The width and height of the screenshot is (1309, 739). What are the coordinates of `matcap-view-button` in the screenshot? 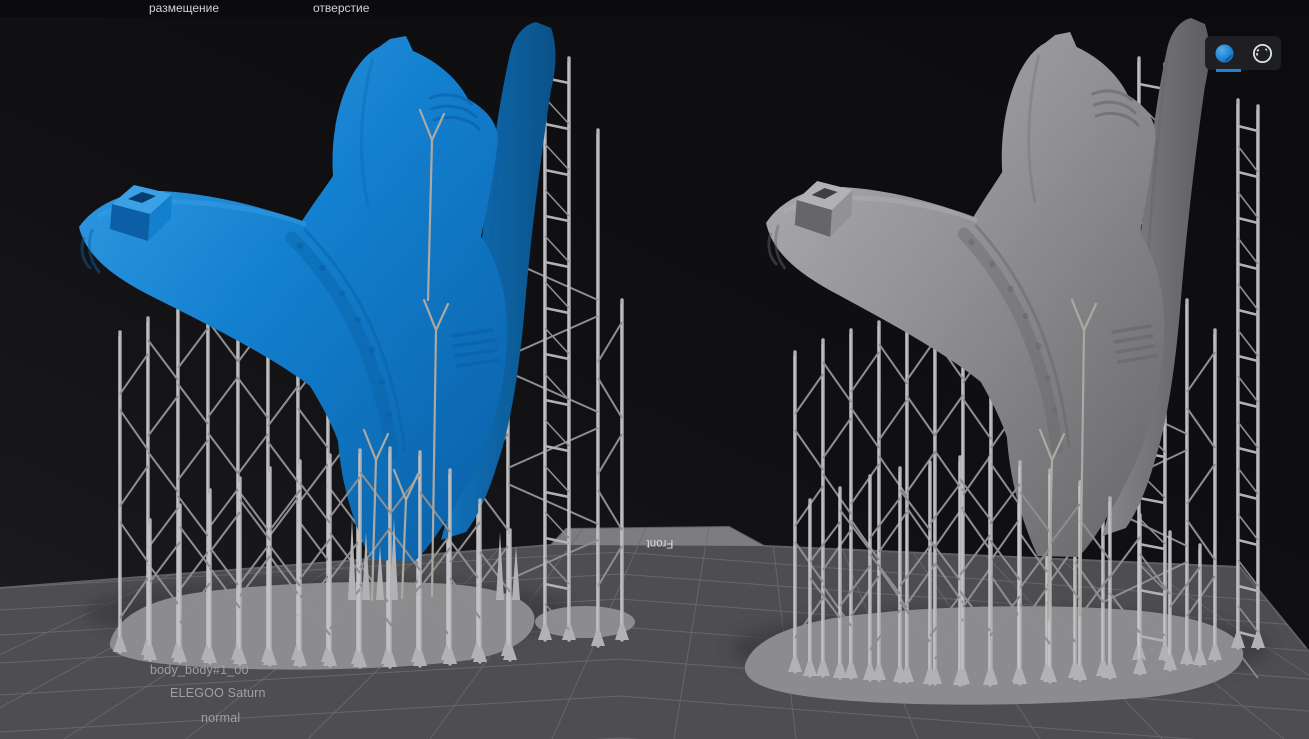 It's located at (1262, 53).